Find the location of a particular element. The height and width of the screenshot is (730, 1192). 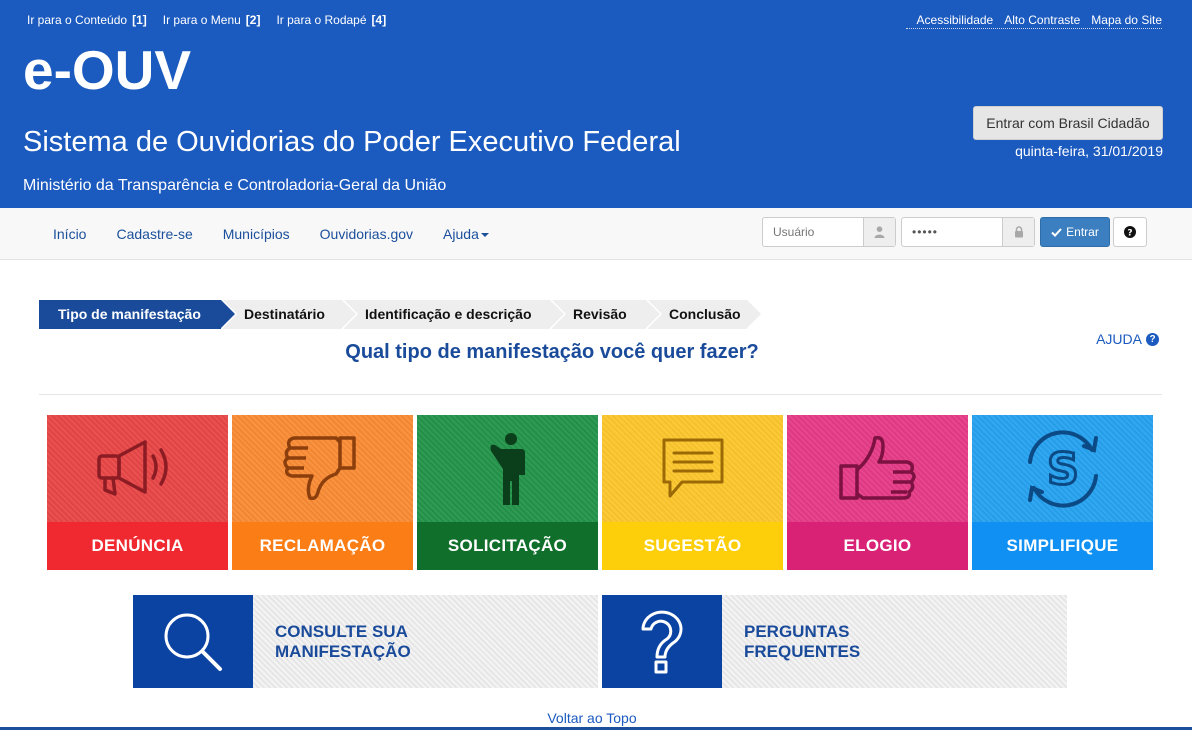

username-input is located at coordinates (813, 232).